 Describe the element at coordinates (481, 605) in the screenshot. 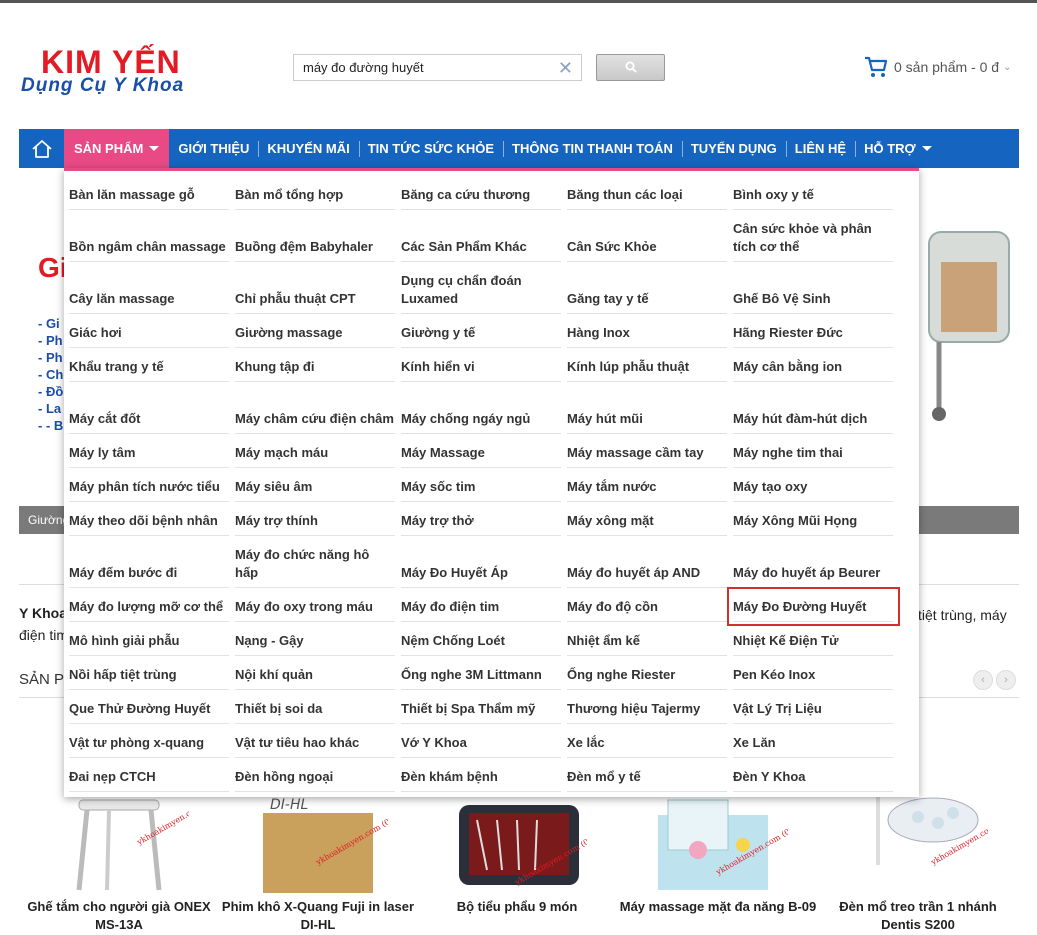

I see `menu-item: Máy đo điện tim` at that location.